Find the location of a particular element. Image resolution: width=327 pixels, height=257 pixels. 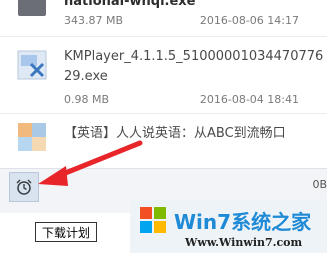

watermark-site: Www.Winwin7.com is located at coordinates (244, 242).